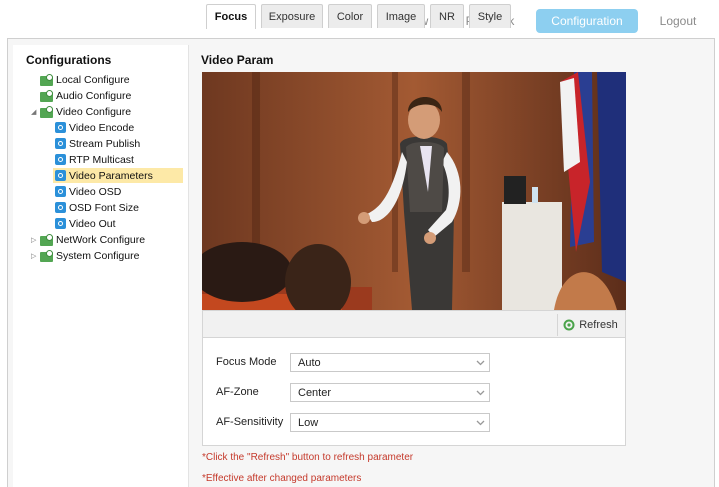  What do you see at coordinates (598, 325) in the screenshot?
I see `refresh-label: Refresh` at bounding box center [598, 325].